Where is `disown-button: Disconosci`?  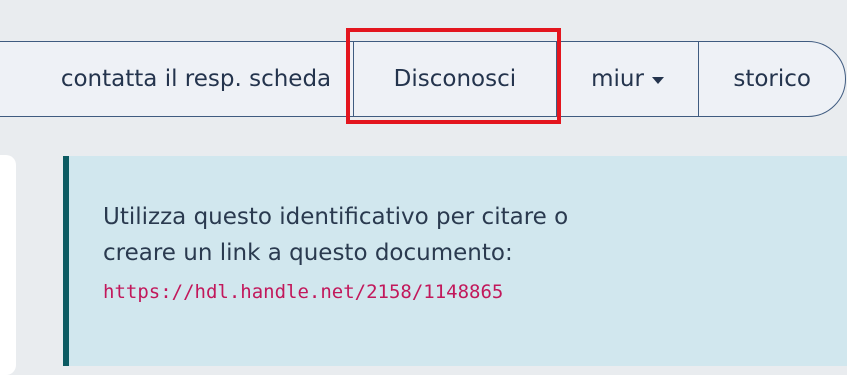
disown-button: Disconosci is located at coordinates (455, 79).